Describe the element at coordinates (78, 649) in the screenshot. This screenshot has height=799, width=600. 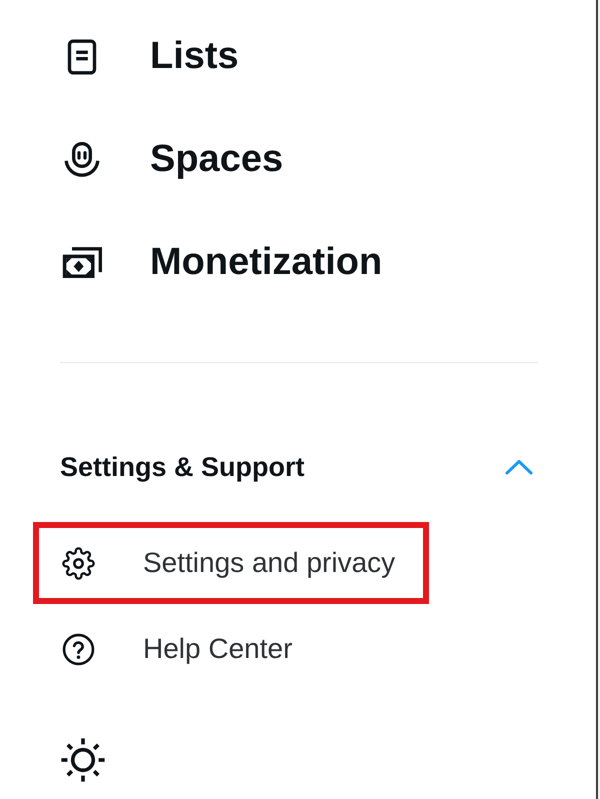
I see `help-icon` at that location.